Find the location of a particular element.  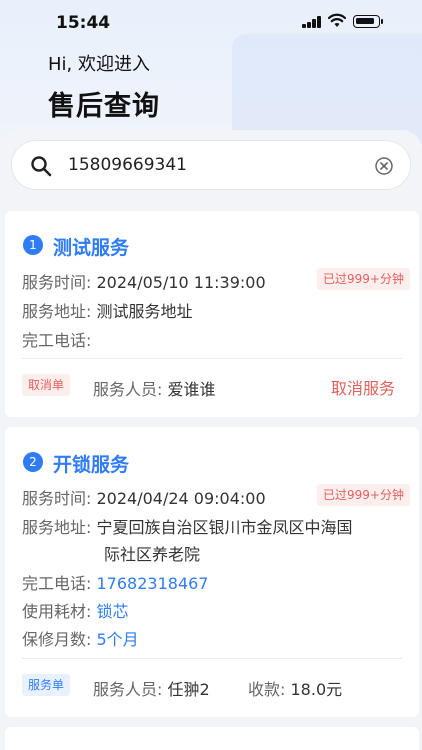

order-index-badge: 1 is located at coordinates (33, 245).